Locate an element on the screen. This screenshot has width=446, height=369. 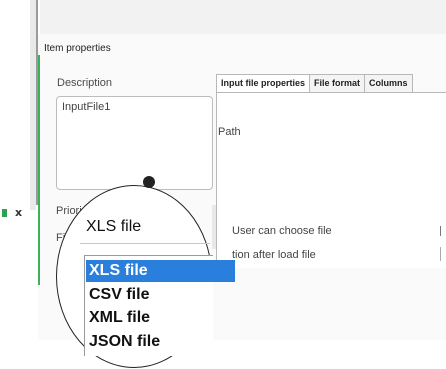
description-value: InputFile1 is located at coordinates (86, 107).